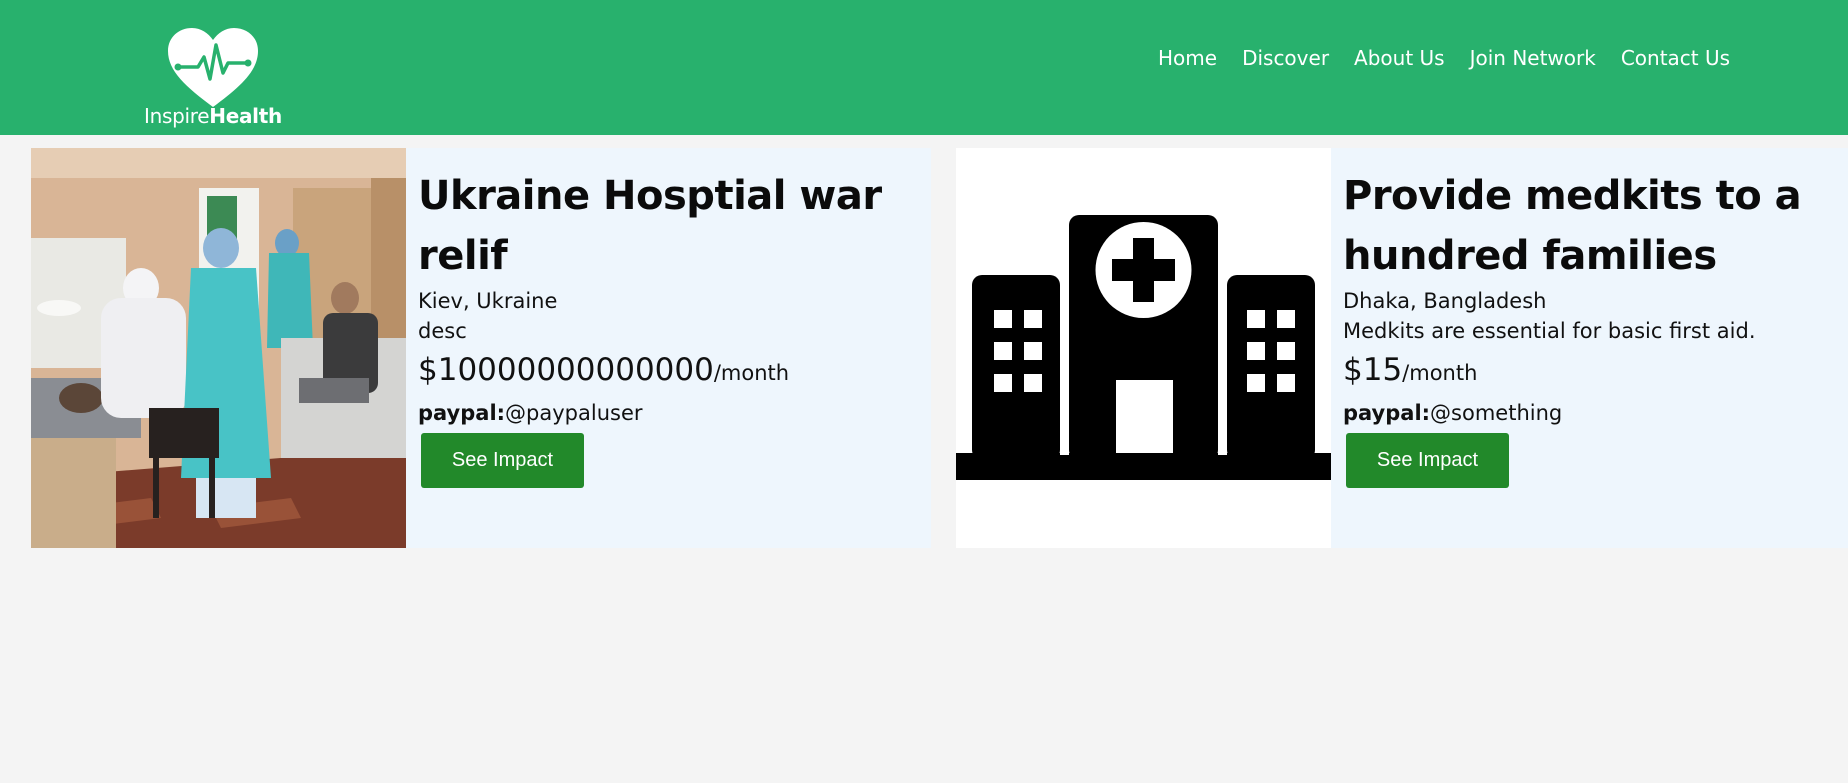 Image resolution: width=1848 pixels, height=783 pixels. I want to click on campaign-paypal: paypal:@something, so click(1591, 413).